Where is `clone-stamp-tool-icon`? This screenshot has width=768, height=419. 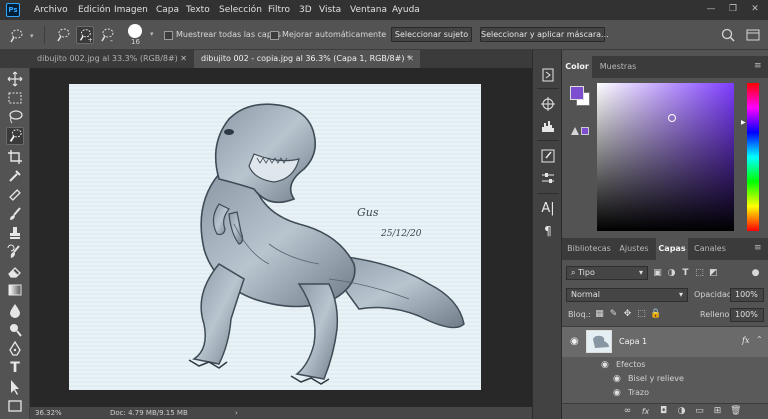
clone-stamp-tool-icon is located at coordinates (15, 233).